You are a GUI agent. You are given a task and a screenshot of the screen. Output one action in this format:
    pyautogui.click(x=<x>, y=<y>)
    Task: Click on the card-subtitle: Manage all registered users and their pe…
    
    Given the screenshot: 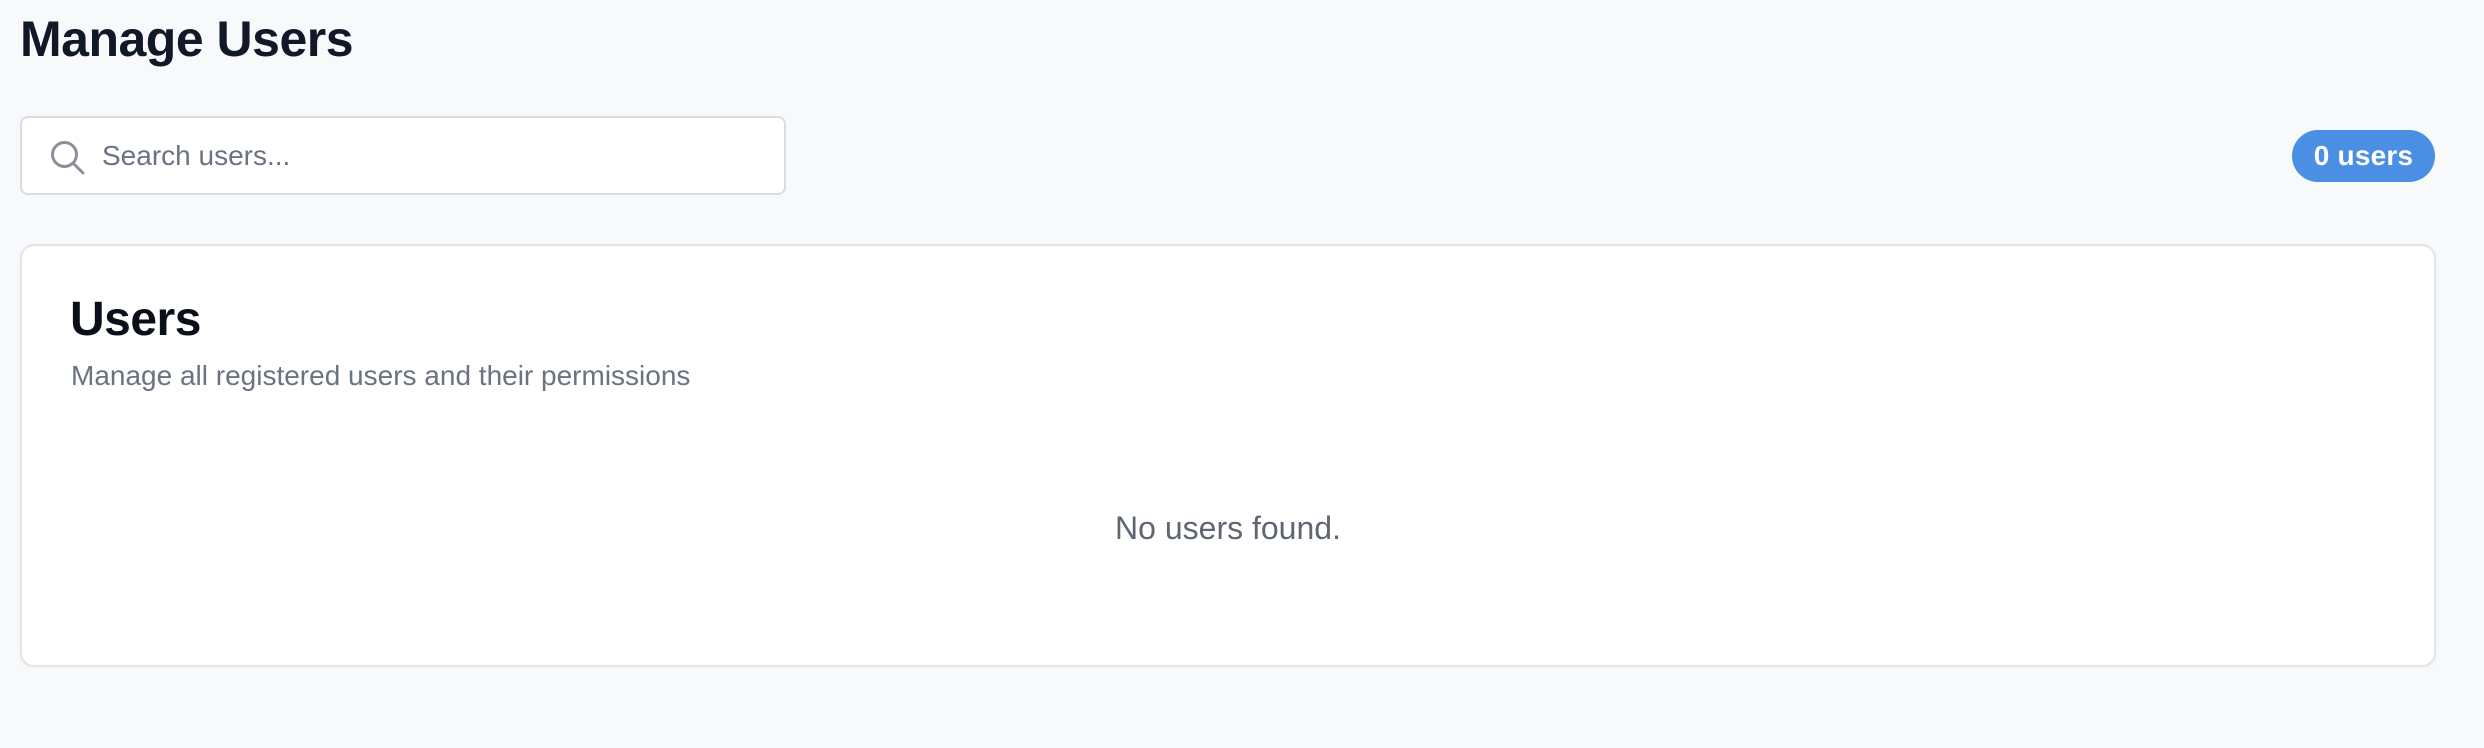 What is the action you would take?
    pyautogui.click(x=381, y=375)
    